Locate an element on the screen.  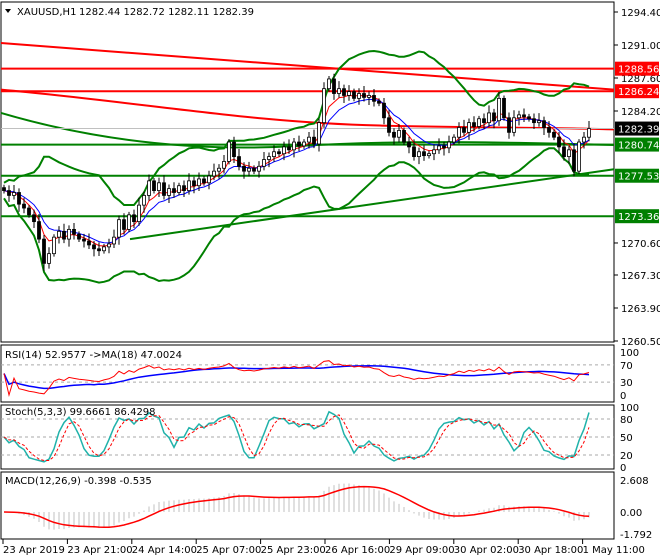
y-tick-label: 1284.20 is located at coordinates (640, 112).